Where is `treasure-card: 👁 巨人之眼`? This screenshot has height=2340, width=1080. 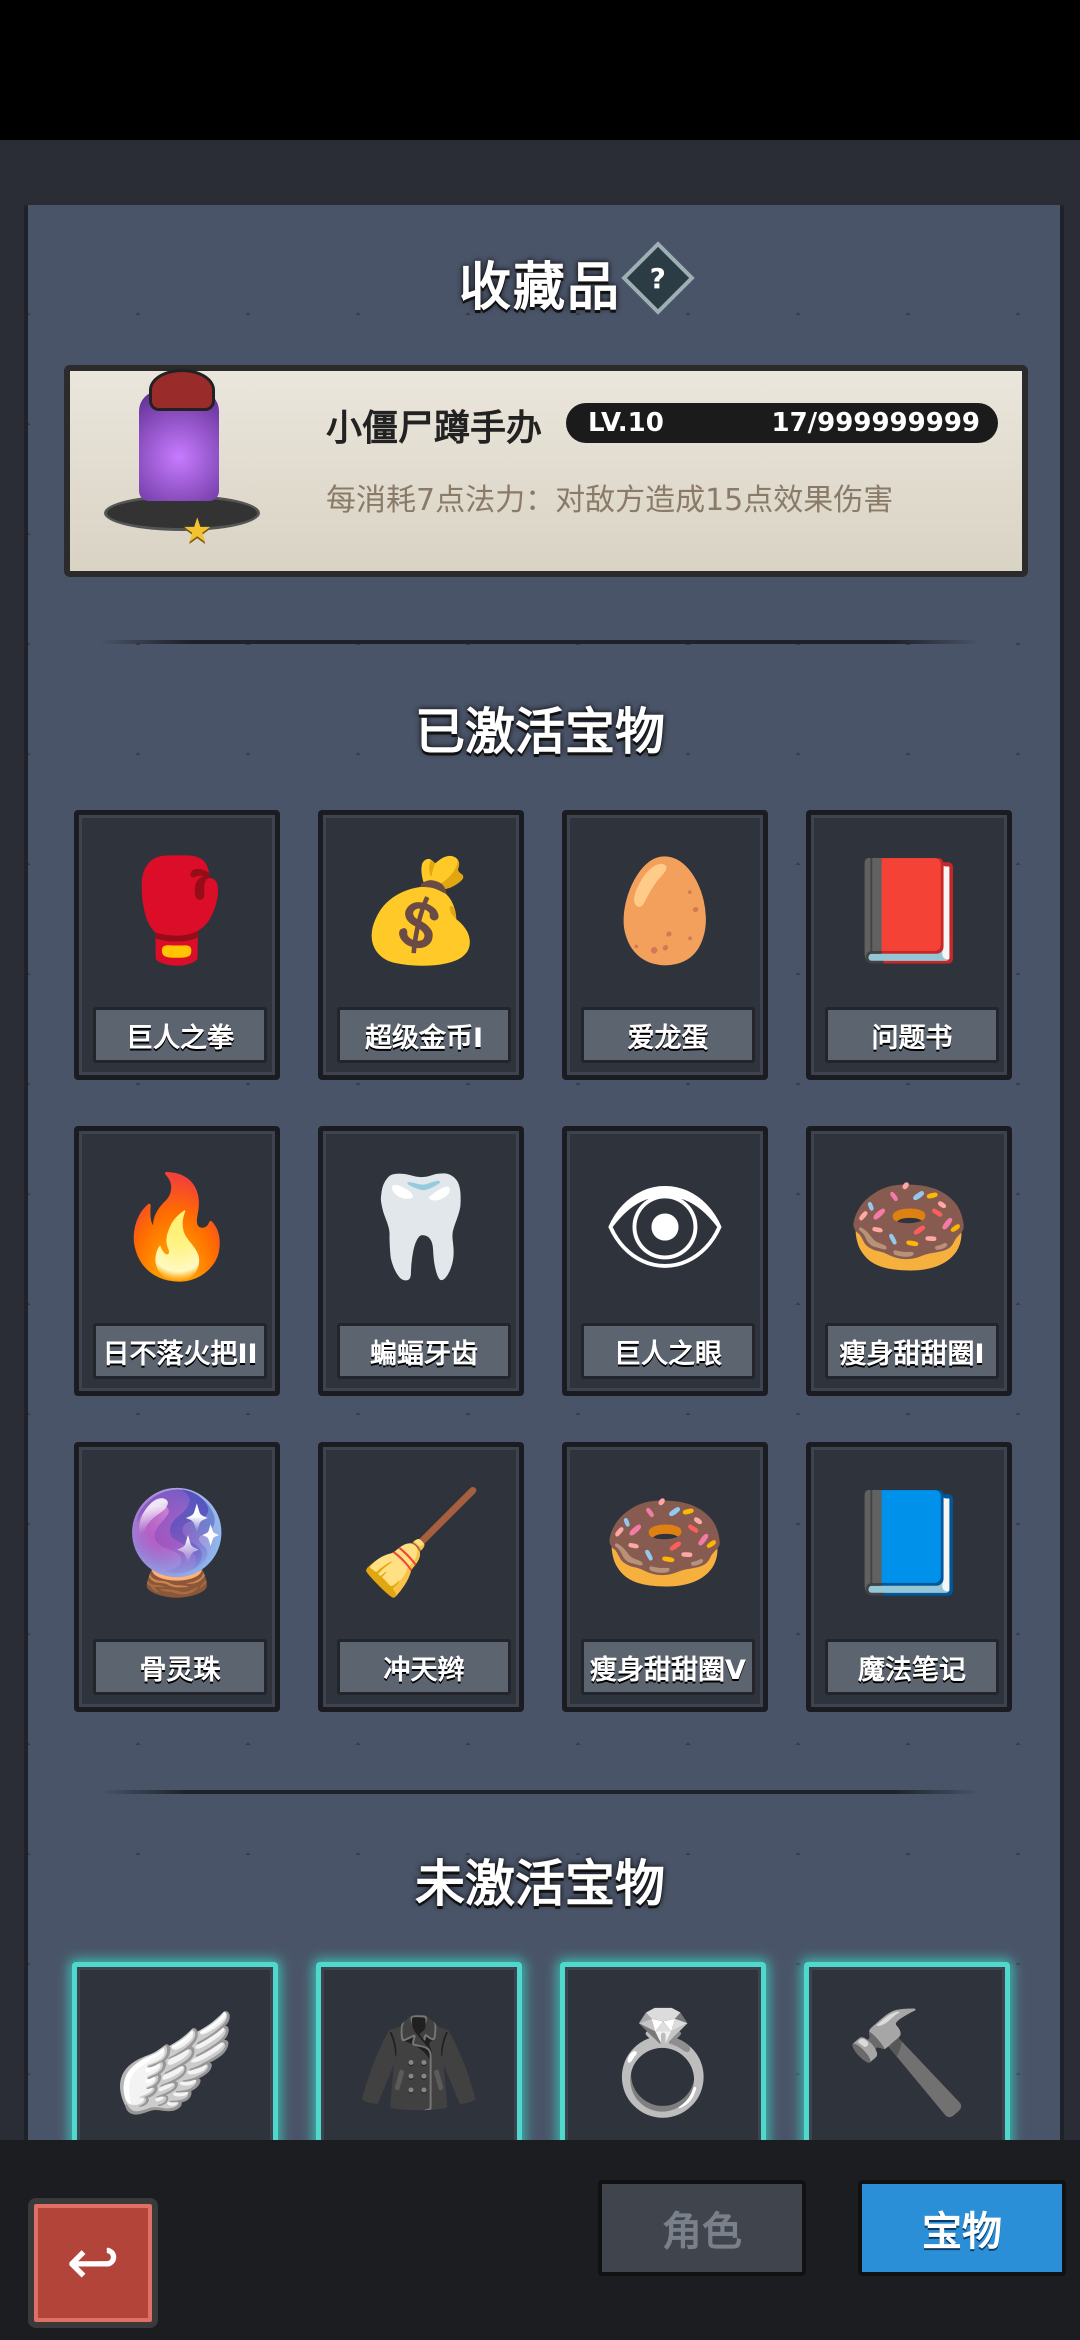
treasure-card: 👁 巨人之眼 is located at coordinates (665, 1261).